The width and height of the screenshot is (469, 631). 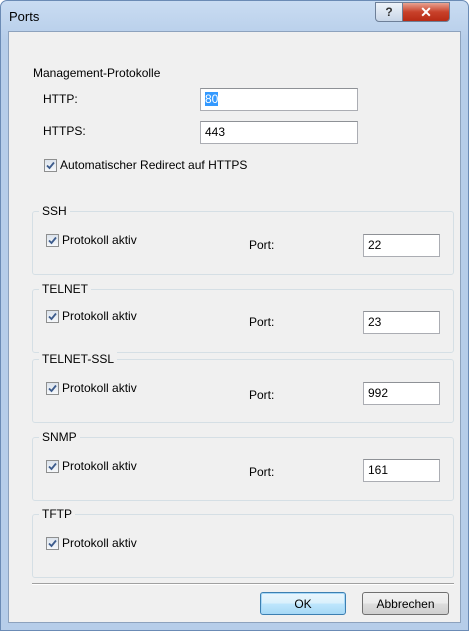 What do you see at coordinates (279, 132) in the screenshot?
I see `https-port-field: 443` at bounding box center [279, 132].